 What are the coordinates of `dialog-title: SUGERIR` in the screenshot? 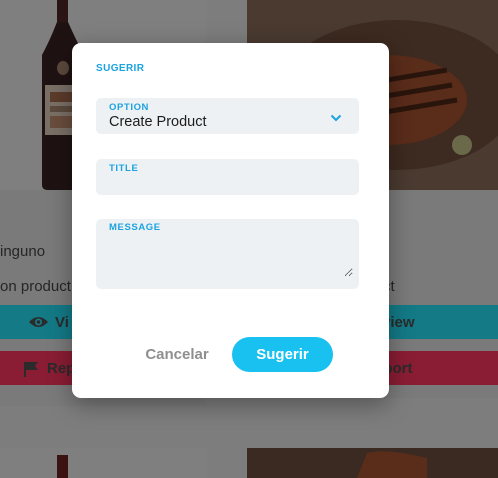 It's located at (120, 68).